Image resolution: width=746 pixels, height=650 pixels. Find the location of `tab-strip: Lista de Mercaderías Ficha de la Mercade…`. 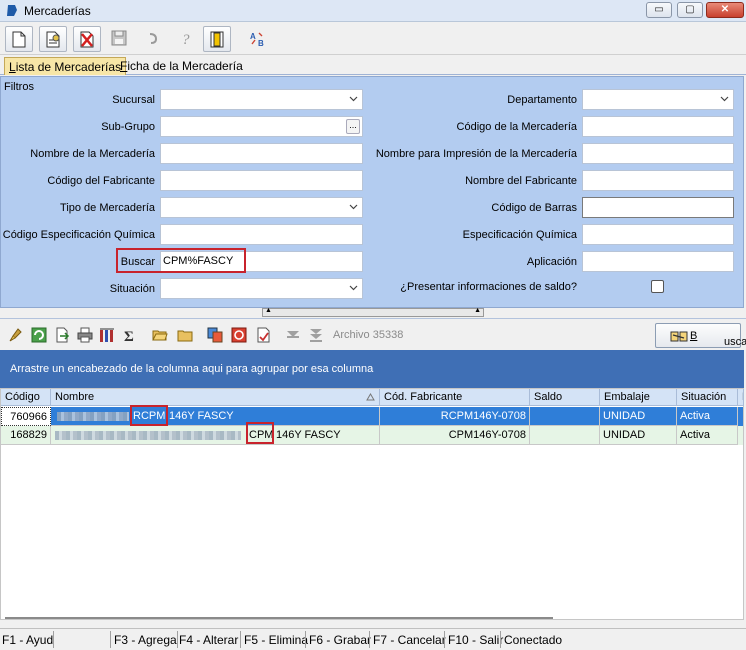

tab-strip: Lista de Mercaderías Ficha de la Mercade… is located at coordinates (373, 65).